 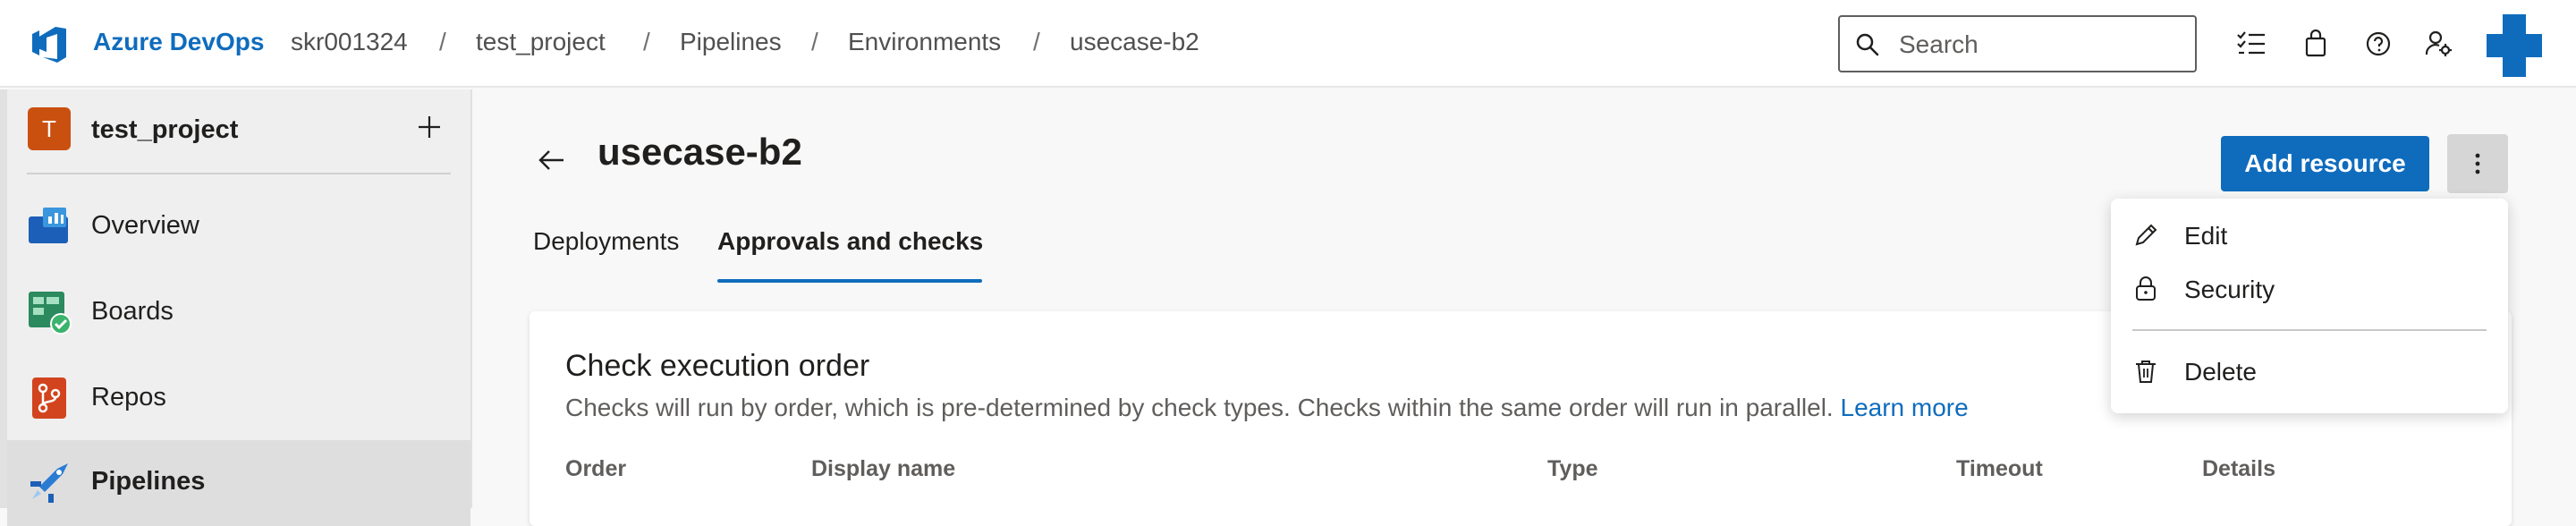 What do you see at coordinates (541, 42) in the screenshot?
I see `breadcrumb-project: test_project` at bounding box center [541, 42].